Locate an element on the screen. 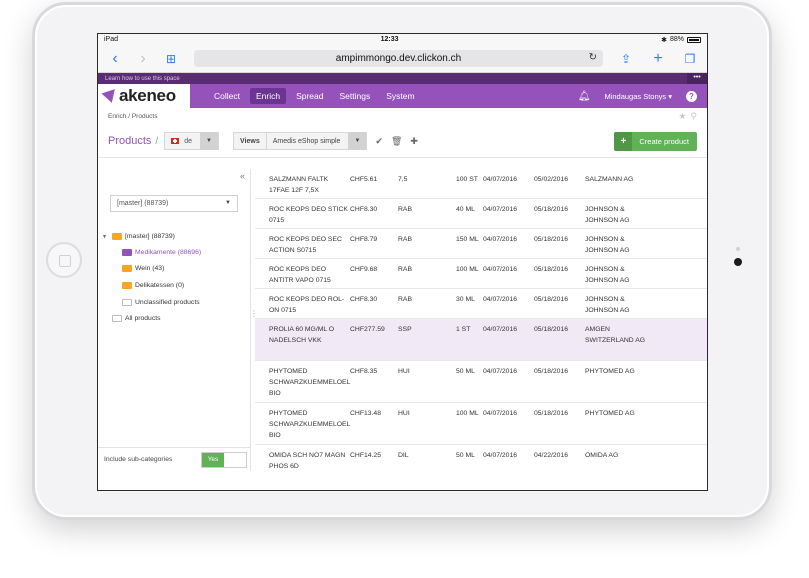 This screenshot has width=809, height=578. tree-node-unclassified: Unclassified products is located at coordinates (161, 302).